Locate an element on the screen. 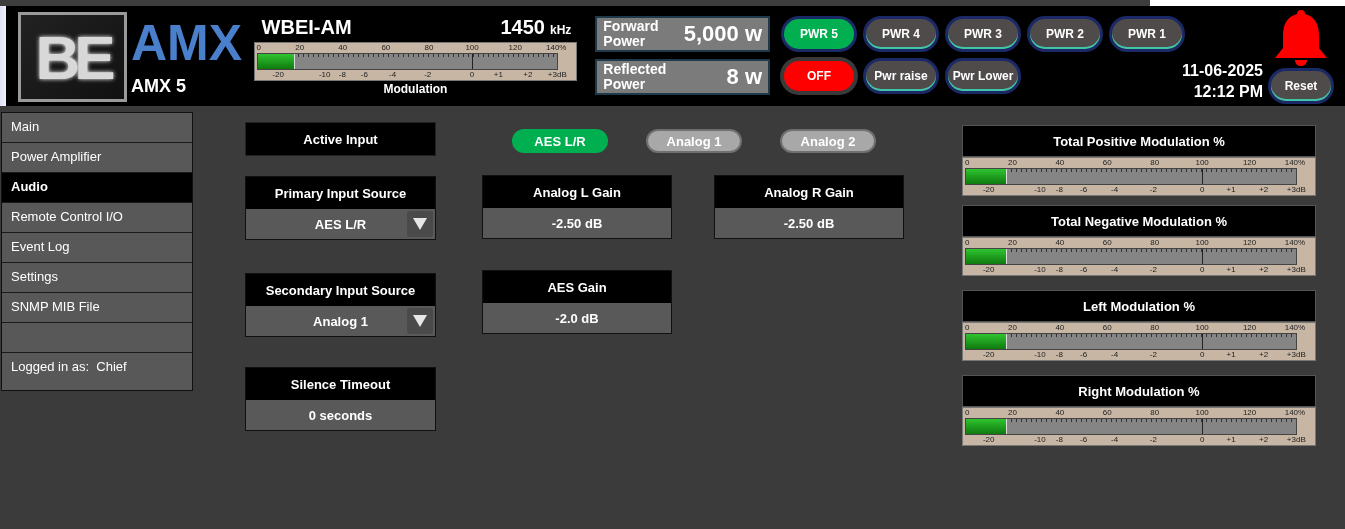 The width and height of the screenshot is (1345, 529). field-label: Analog R Gain is located at coordinates (809, 192).